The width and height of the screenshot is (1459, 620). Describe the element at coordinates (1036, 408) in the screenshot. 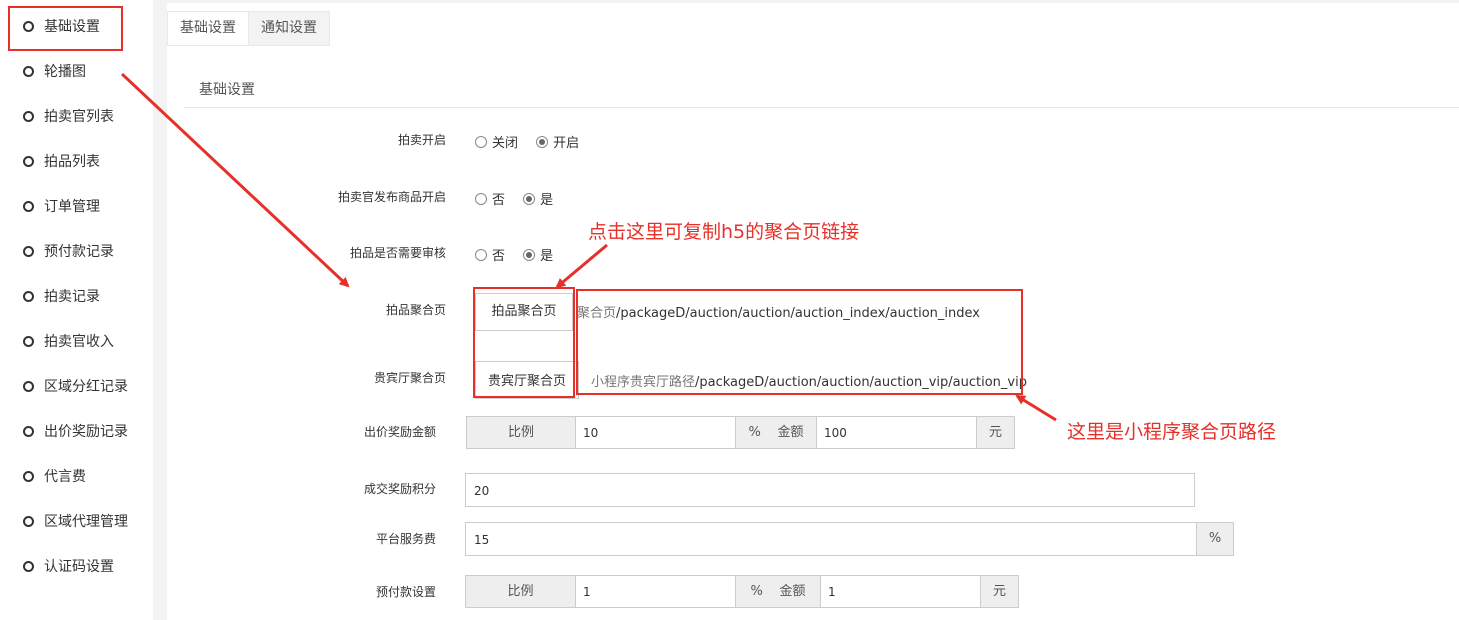

I see `arrow-to-path-box` at that location.